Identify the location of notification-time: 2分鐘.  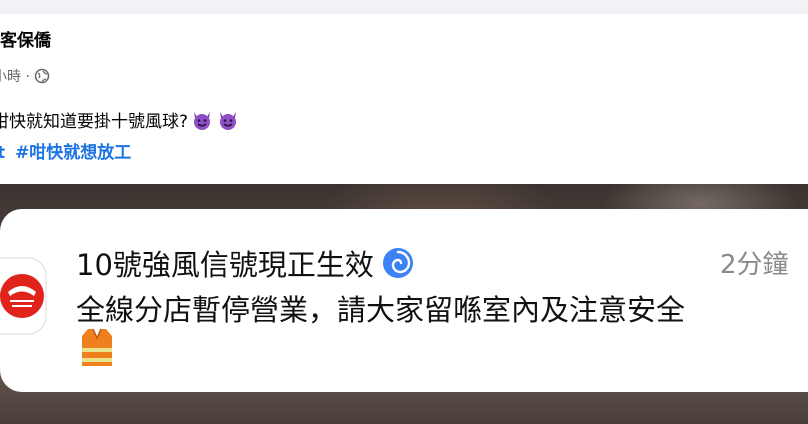
(754, 265).